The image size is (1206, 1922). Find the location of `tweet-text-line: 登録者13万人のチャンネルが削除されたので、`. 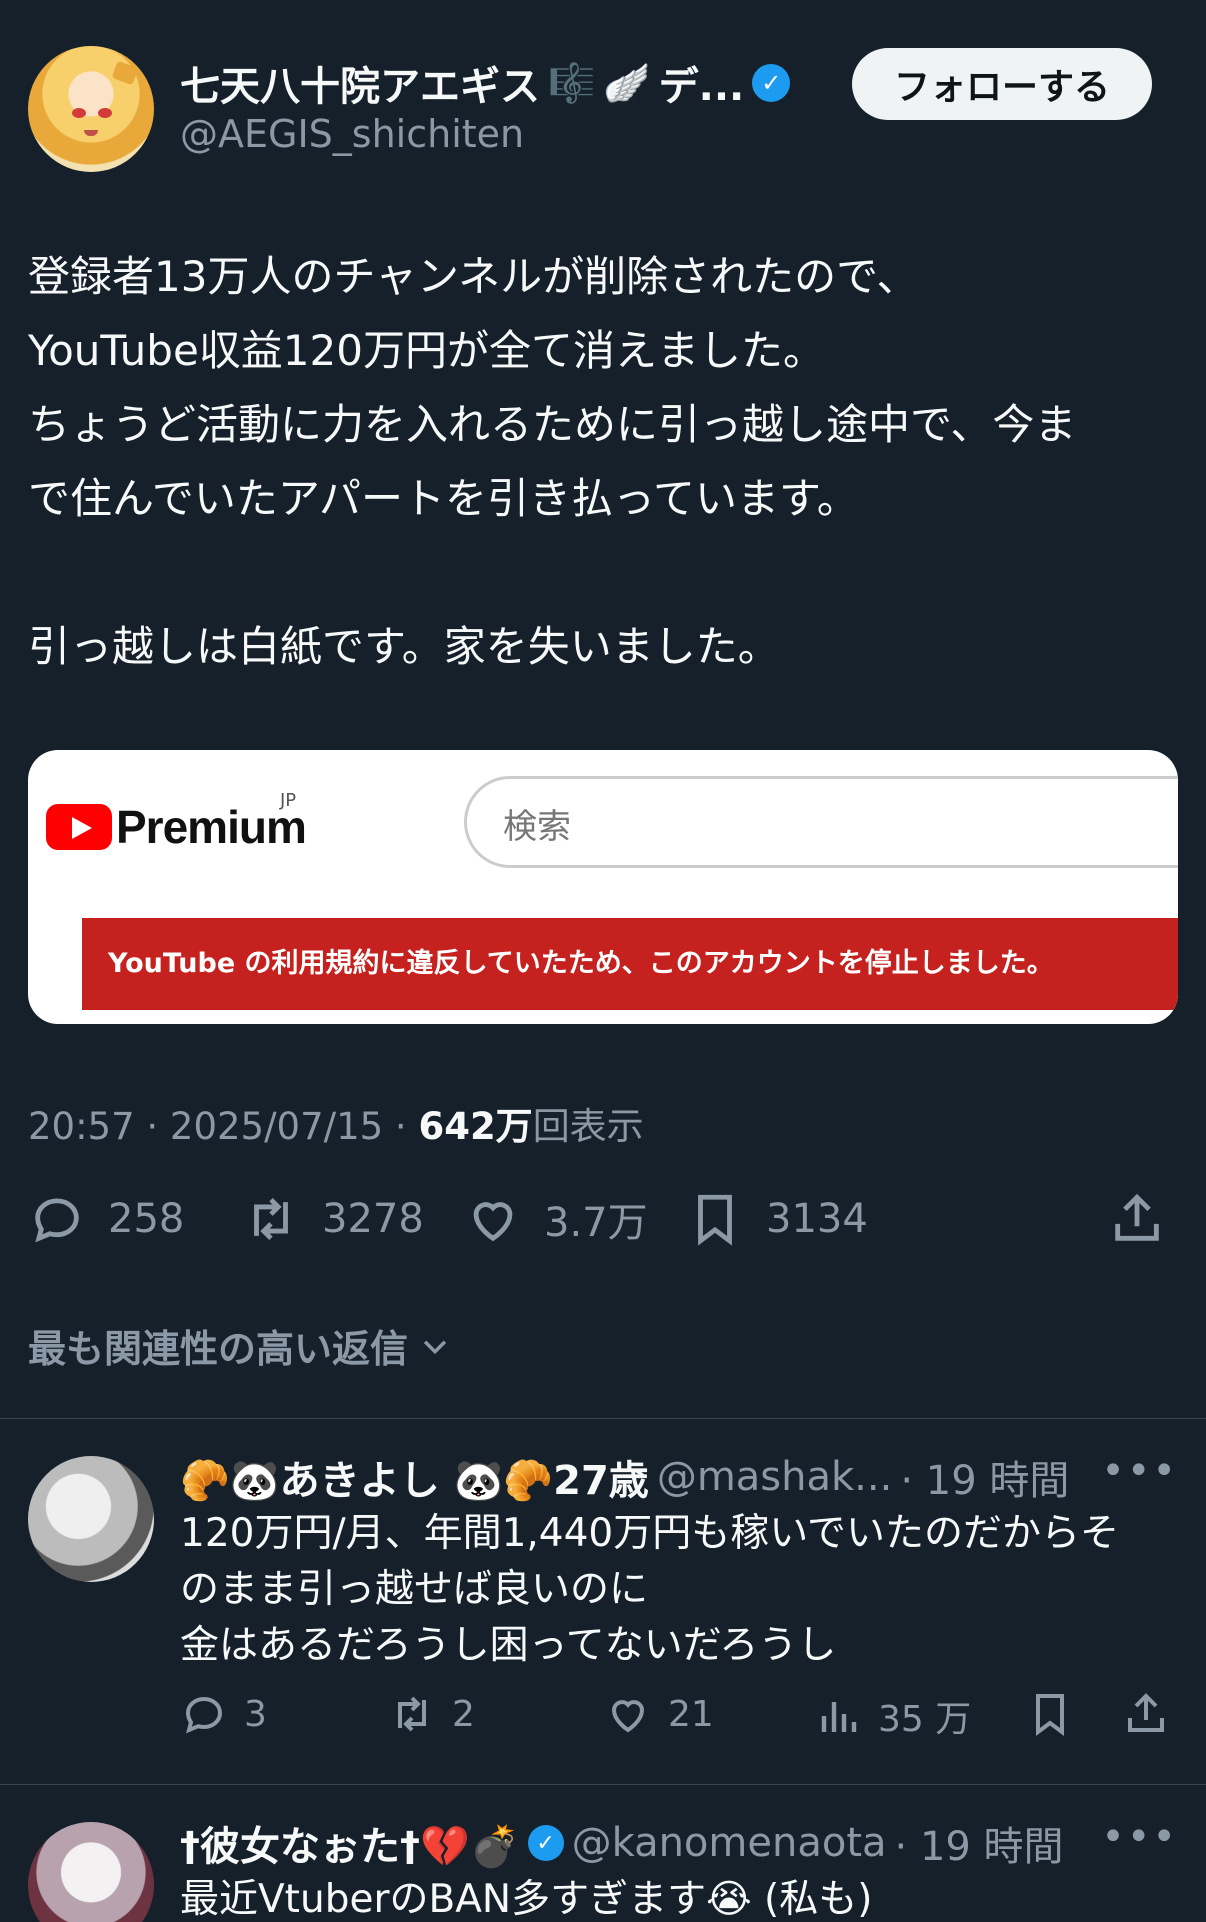

tweet-text-line: 登録者13万人のチャンネルが削除されたので、 is located at coordinates (473, 276).